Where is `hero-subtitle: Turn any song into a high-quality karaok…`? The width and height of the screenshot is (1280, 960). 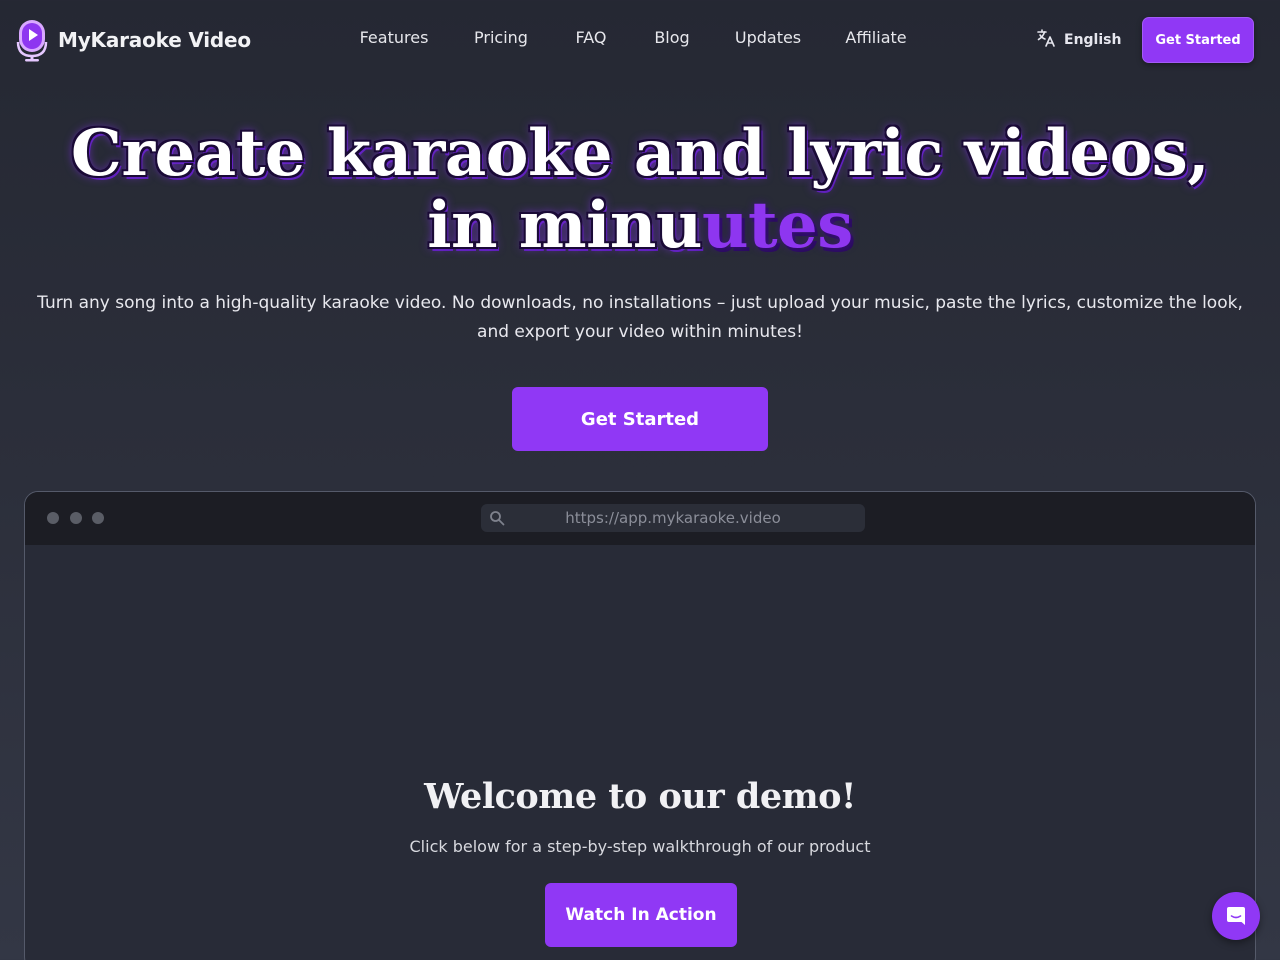 hero-subtitle: Turn any song into a high-quality karaok… is located at coordinates (640, 317).